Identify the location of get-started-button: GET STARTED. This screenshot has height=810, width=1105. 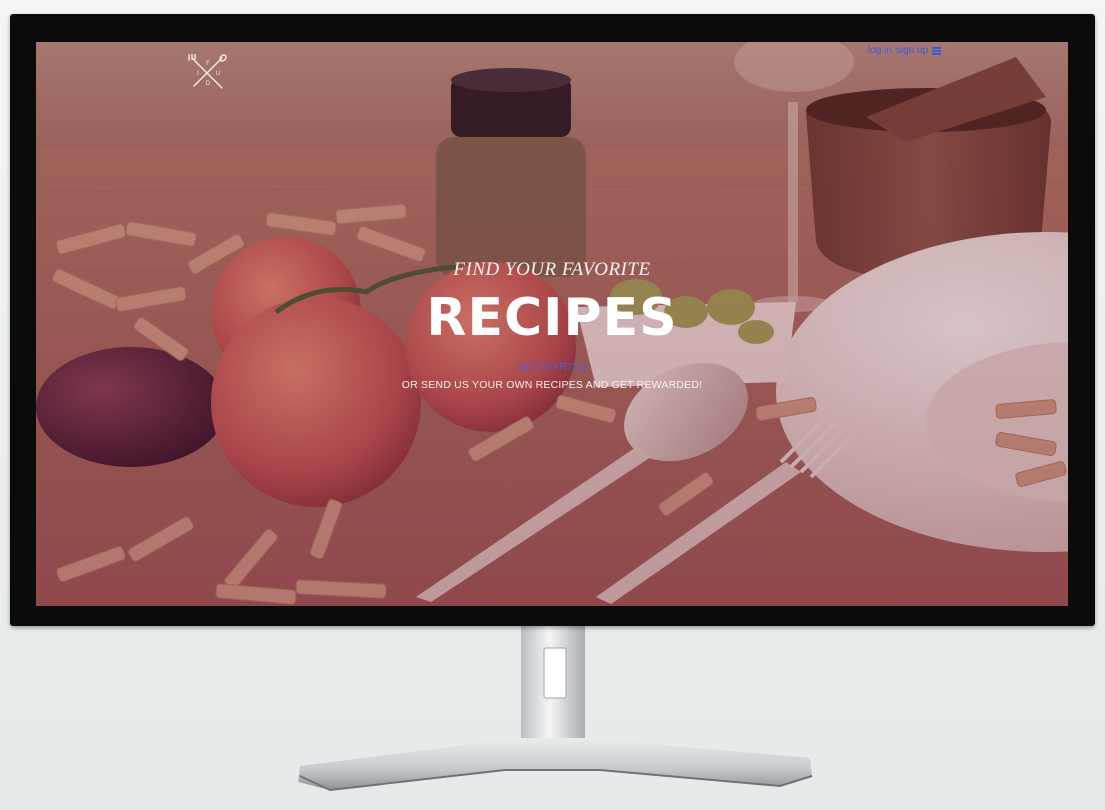
(552, 367).